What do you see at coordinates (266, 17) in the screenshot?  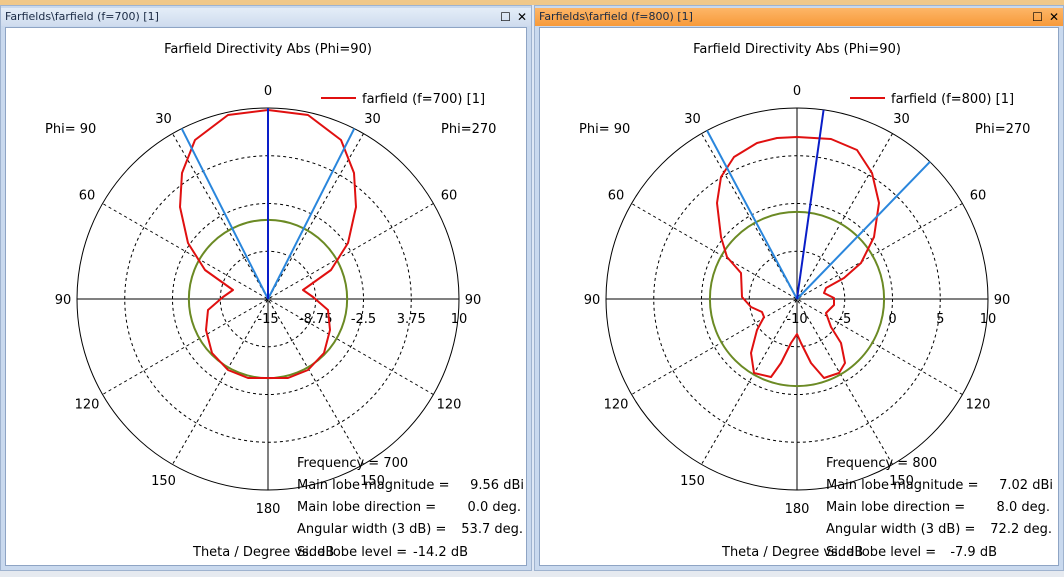 I see `window-titlebar: Farfields\farfield (f=700) [1] ☐ ✕` at bounding box center [266, 17].